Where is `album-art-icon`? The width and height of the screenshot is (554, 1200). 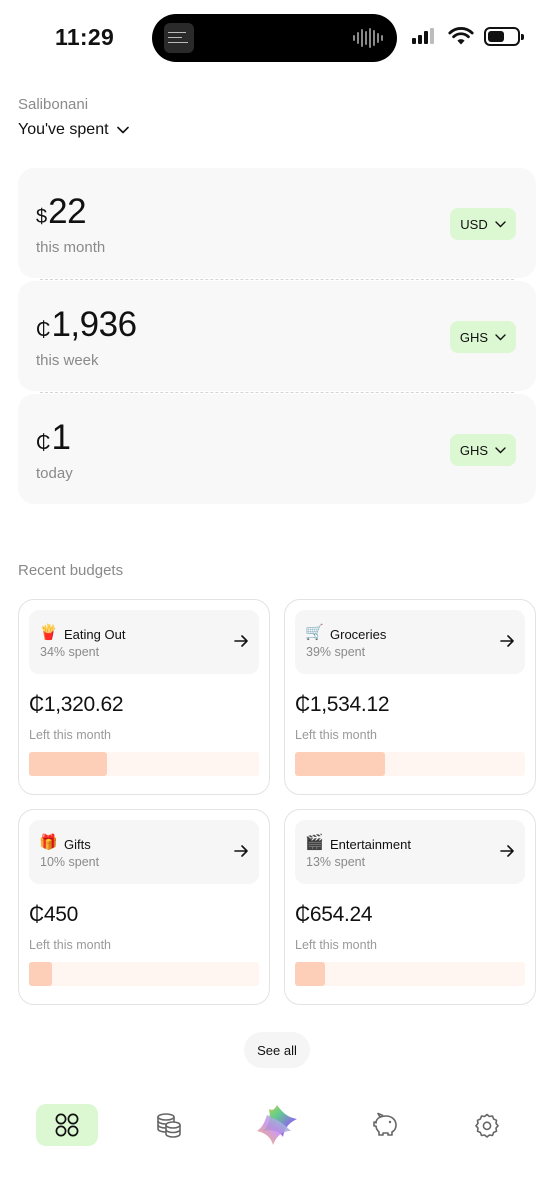
album-art-icon is located at coordinates (179, 38).